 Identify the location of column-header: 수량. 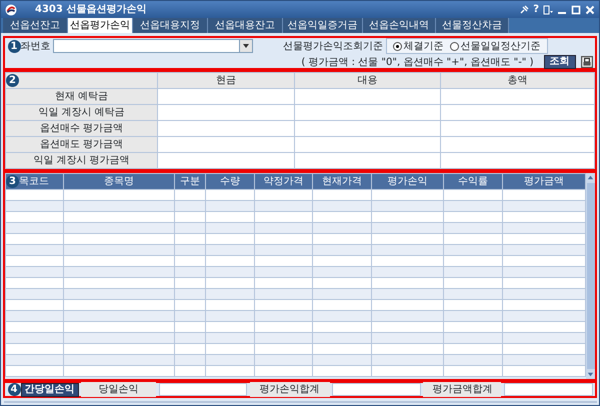
(230, 181).